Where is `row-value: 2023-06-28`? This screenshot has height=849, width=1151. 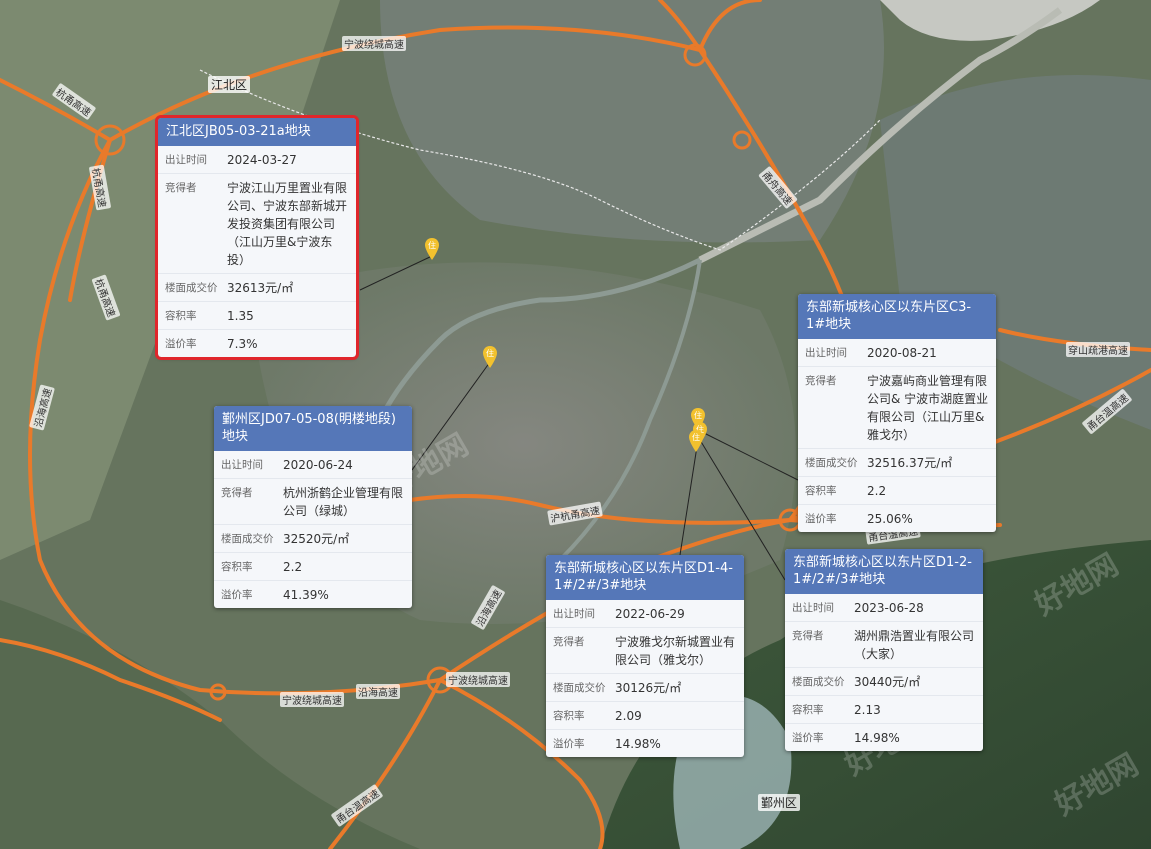 row-value: 2023-06-28 is located at coordinates (889, 608).